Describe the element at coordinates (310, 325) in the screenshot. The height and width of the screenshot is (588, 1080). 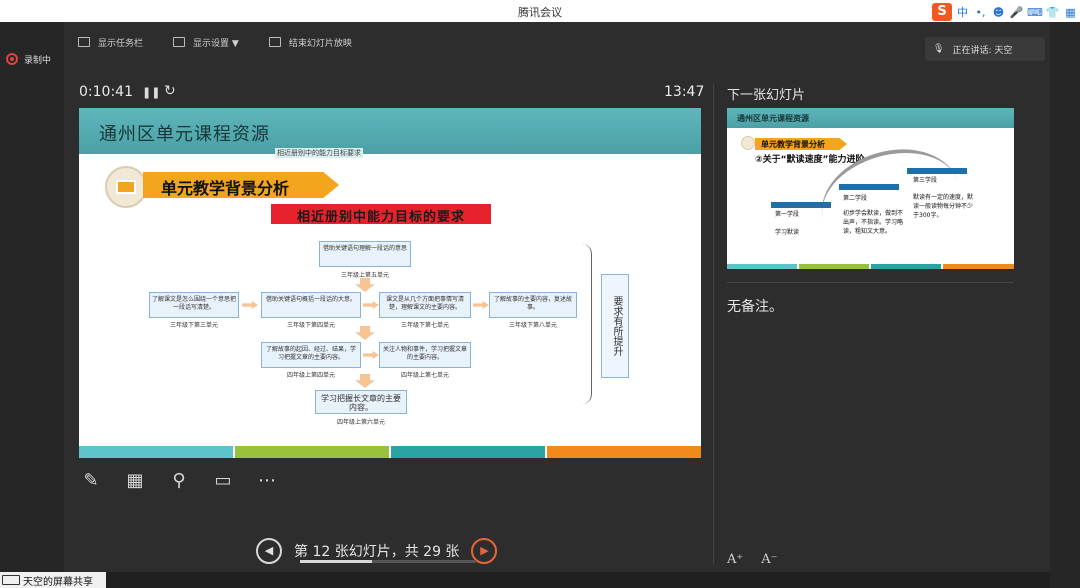
I see `flow-caption-3: 三年级下第四单元` at that location.